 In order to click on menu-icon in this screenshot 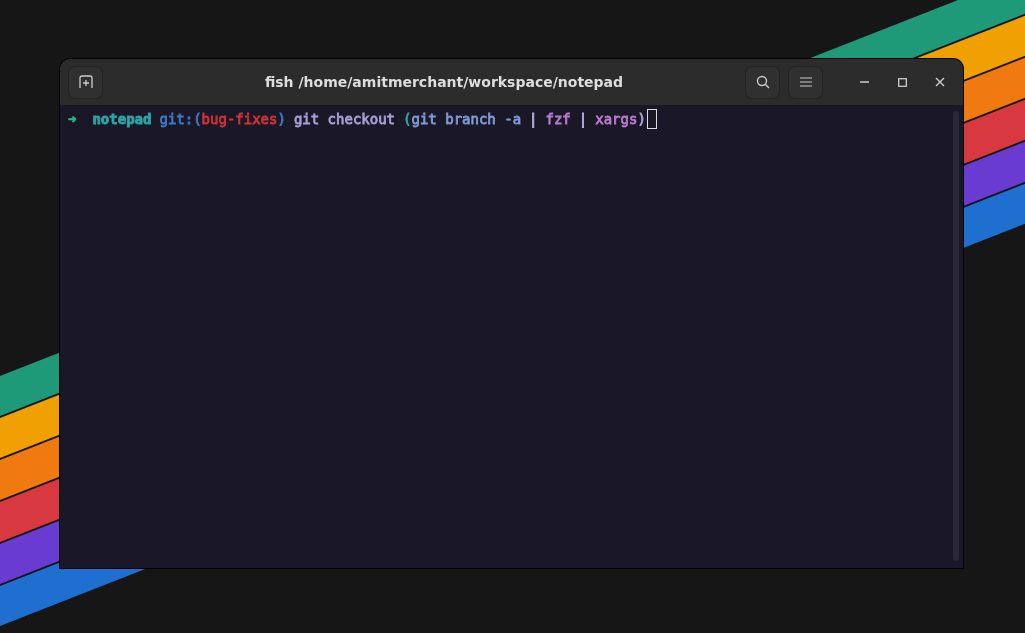, I will do `click(805, 82)`.